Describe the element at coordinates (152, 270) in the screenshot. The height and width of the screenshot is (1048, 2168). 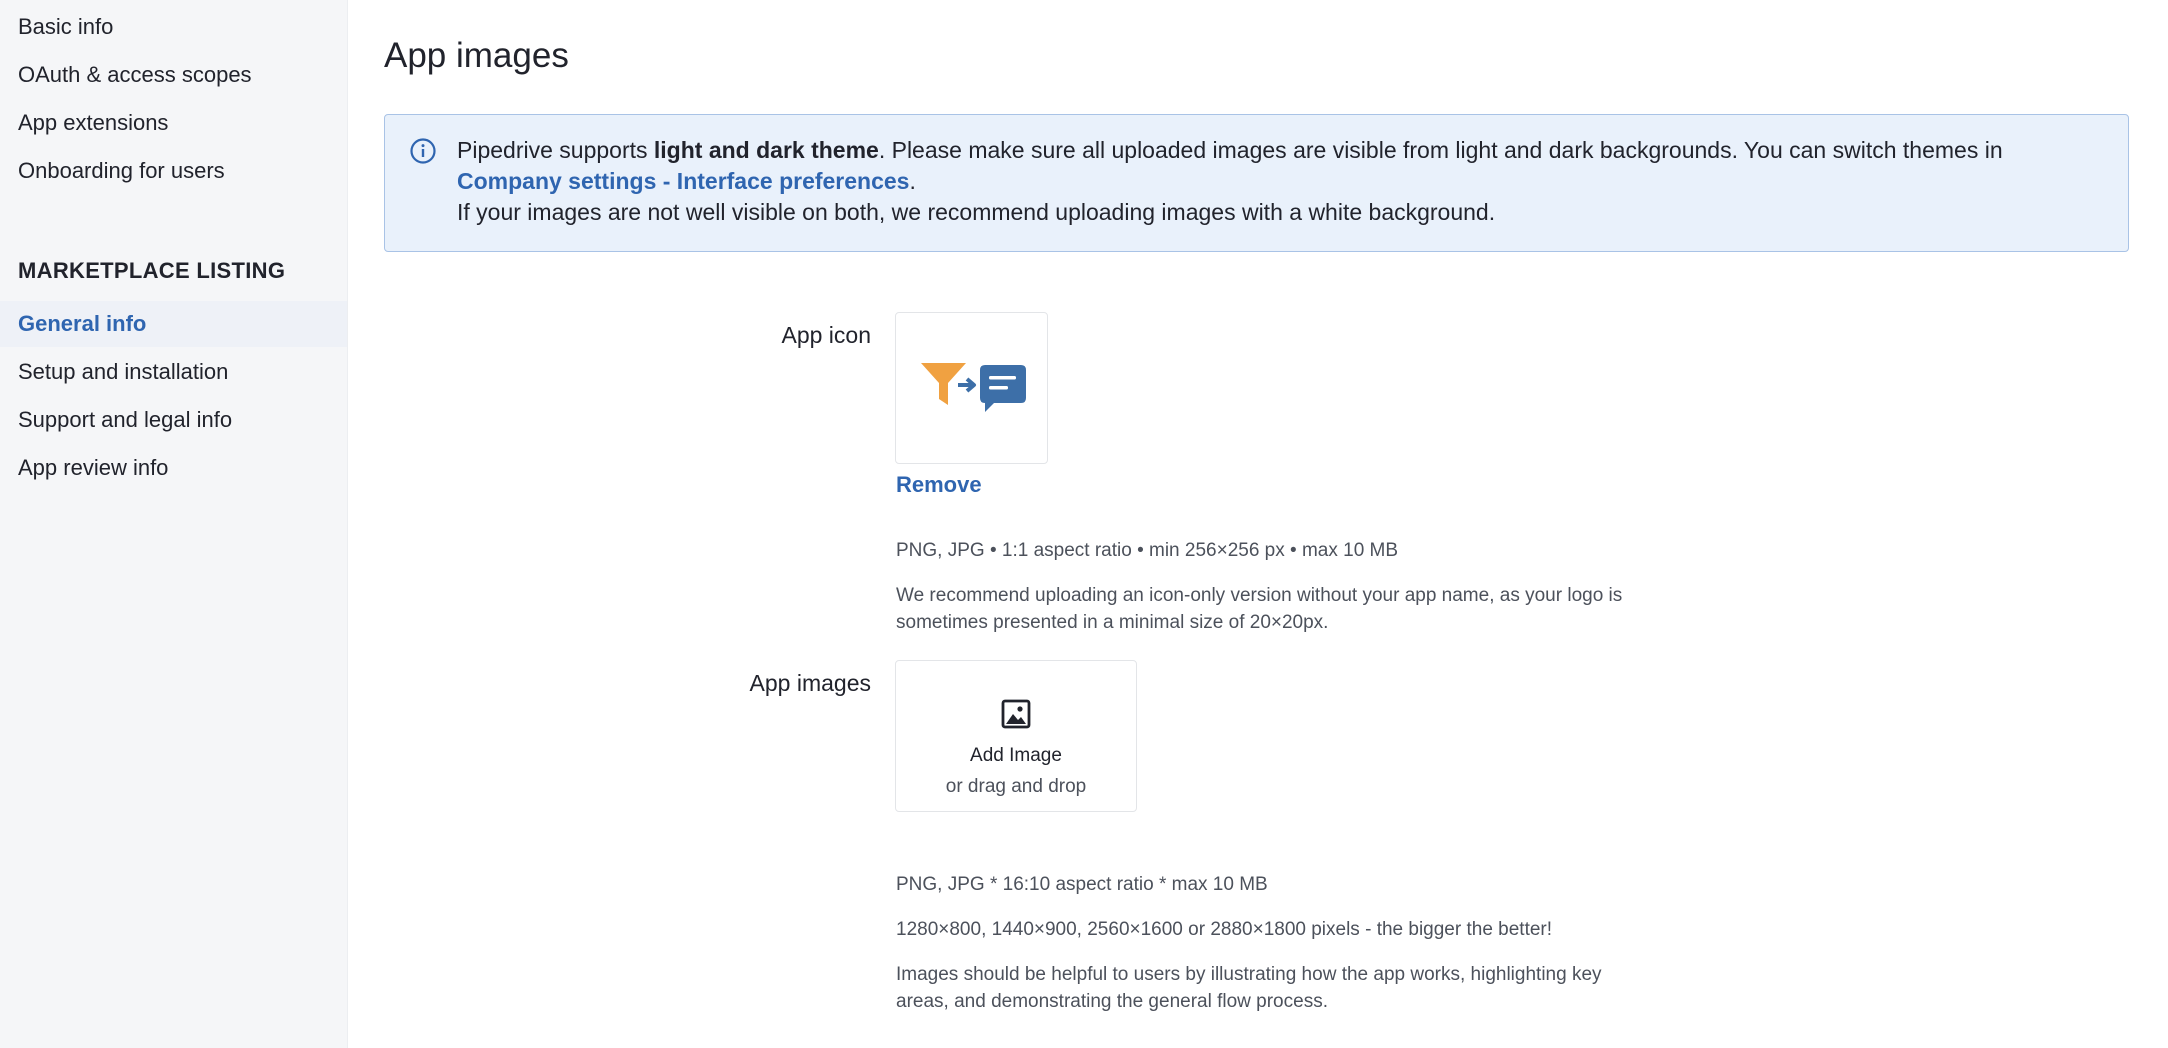
I see `sidebar-section-heading: MARKETPLACE LISTING` at that location.